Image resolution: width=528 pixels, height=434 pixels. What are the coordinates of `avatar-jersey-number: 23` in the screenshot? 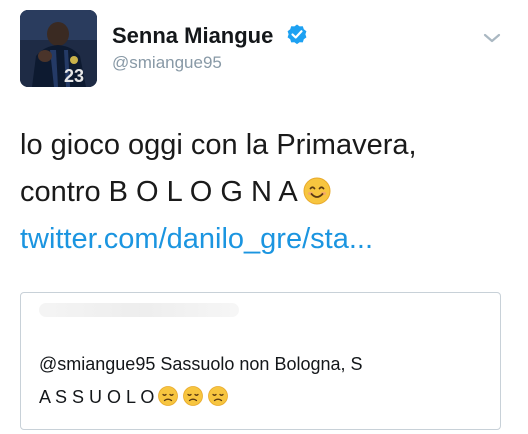 It's located at (74, 76).